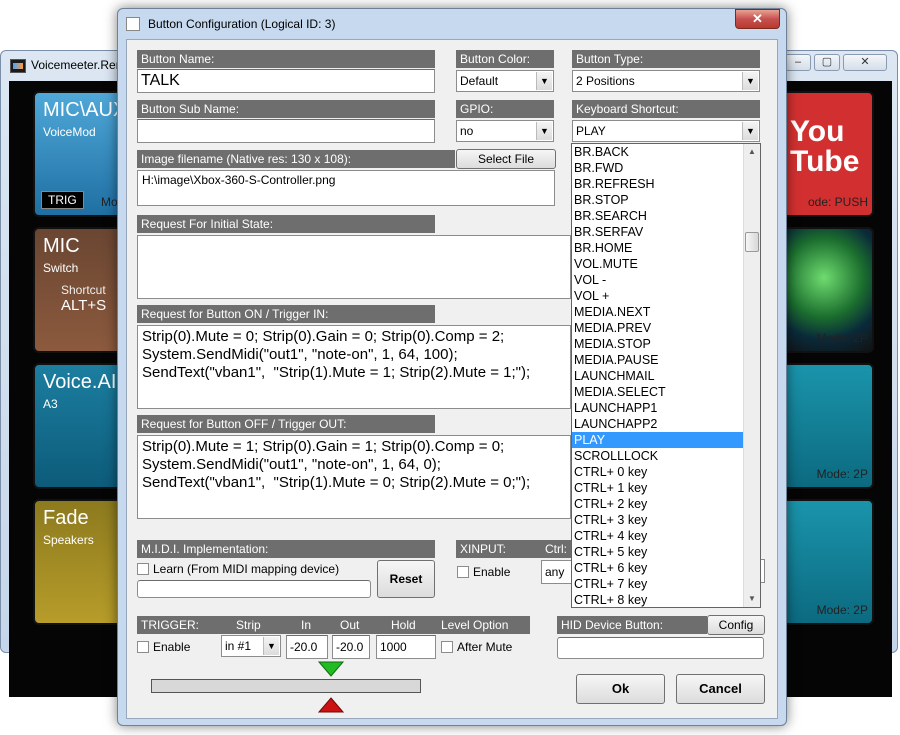 This screenshot has width=900, height=735. What do you see at coordinates (666, 440) in the screenshot?
I see `shortcut-option: PLAY` at bounding box center [666, 440].